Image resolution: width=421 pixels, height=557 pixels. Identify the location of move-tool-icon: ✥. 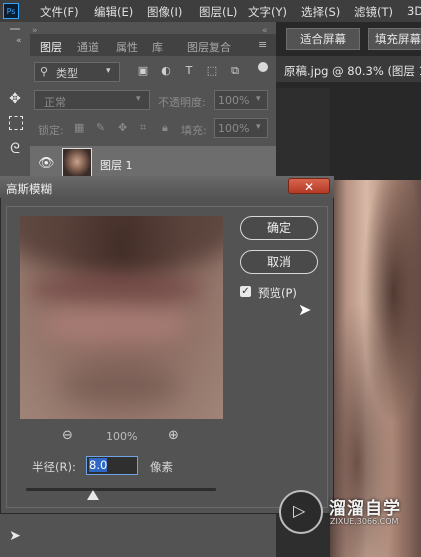
(15, 99).